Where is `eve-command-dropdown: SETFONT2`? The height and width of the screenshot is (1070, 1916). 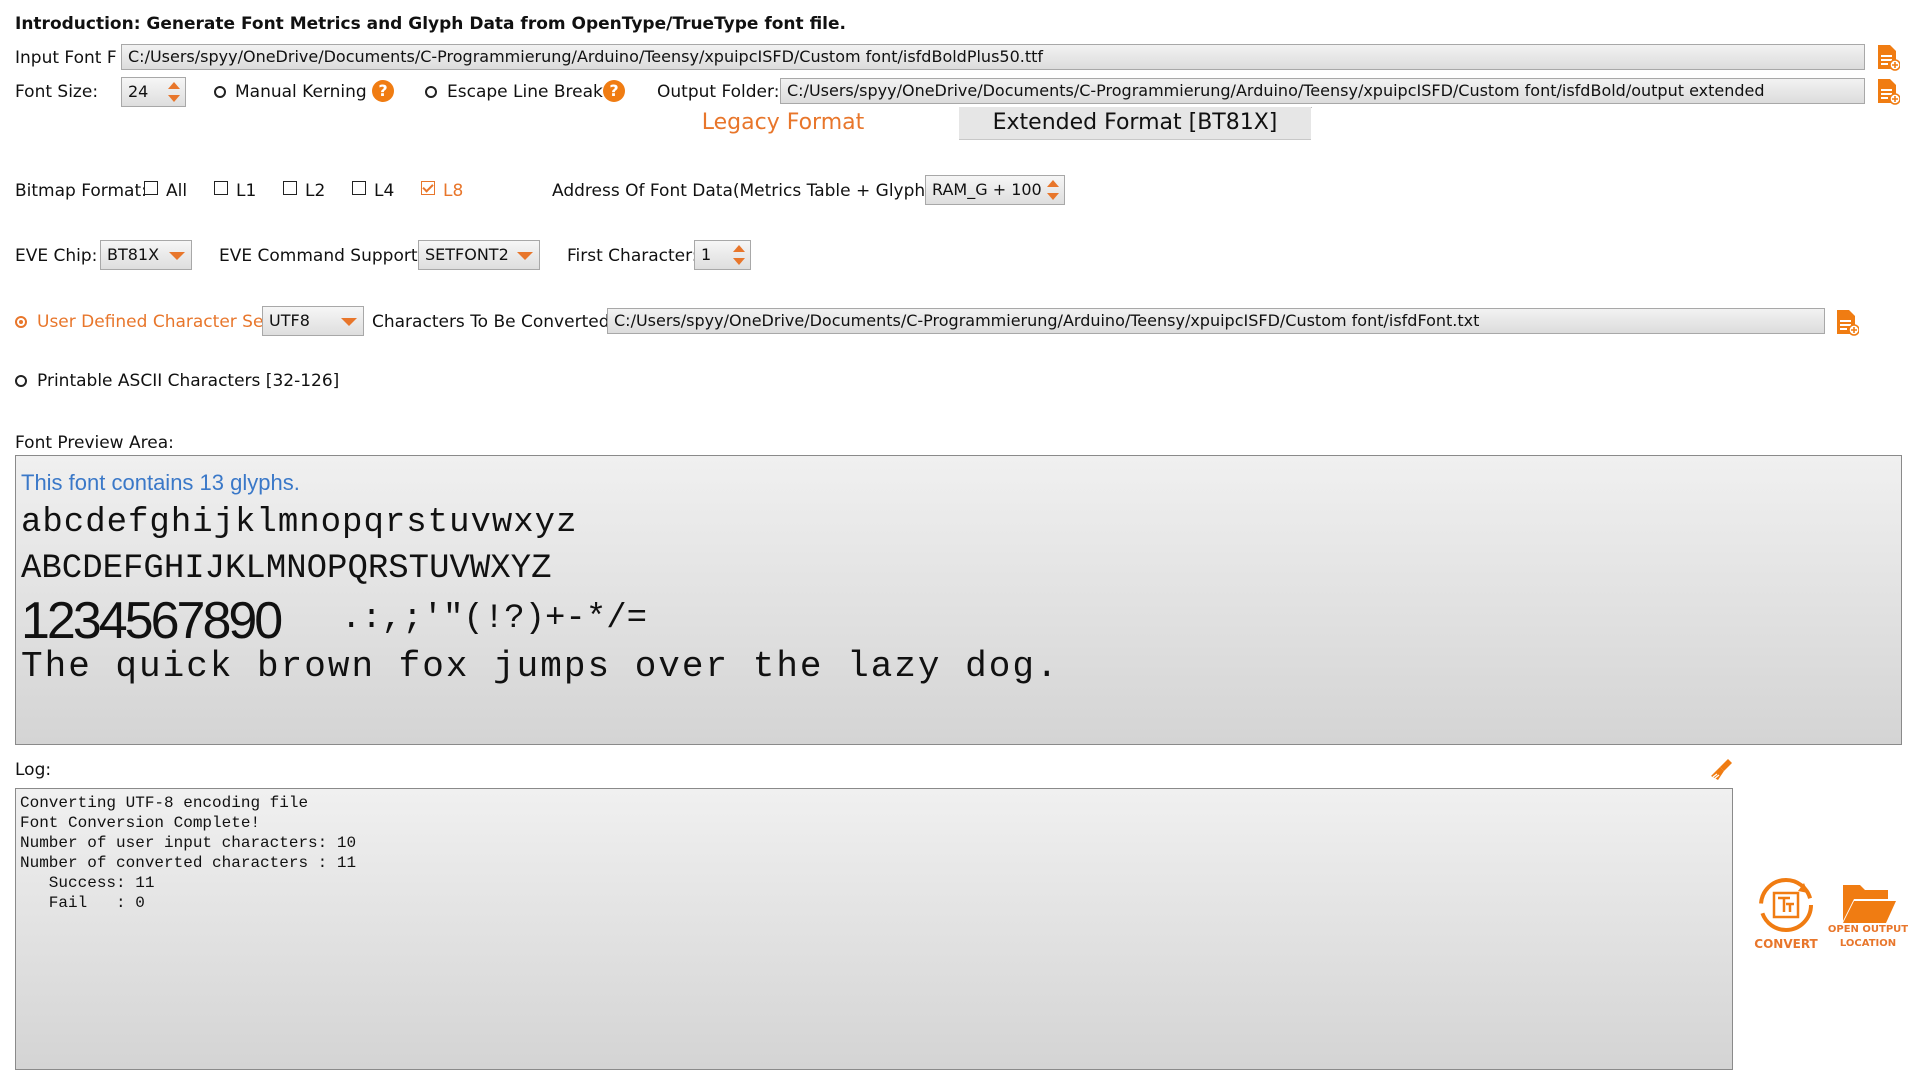
eve-command-dropdown: SETFONT2 is located at coordinates (479, 255).